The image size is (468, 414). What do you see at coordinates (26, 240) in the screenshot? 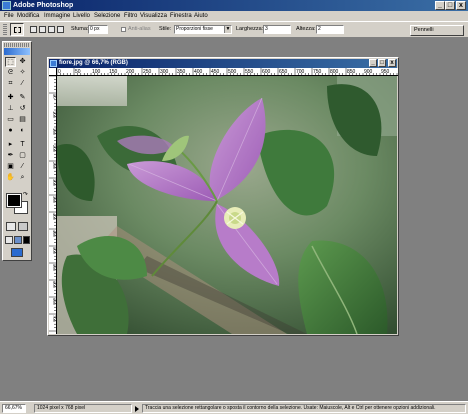
I see `screen-mode-full-icon` at bounding box center [26, 240].